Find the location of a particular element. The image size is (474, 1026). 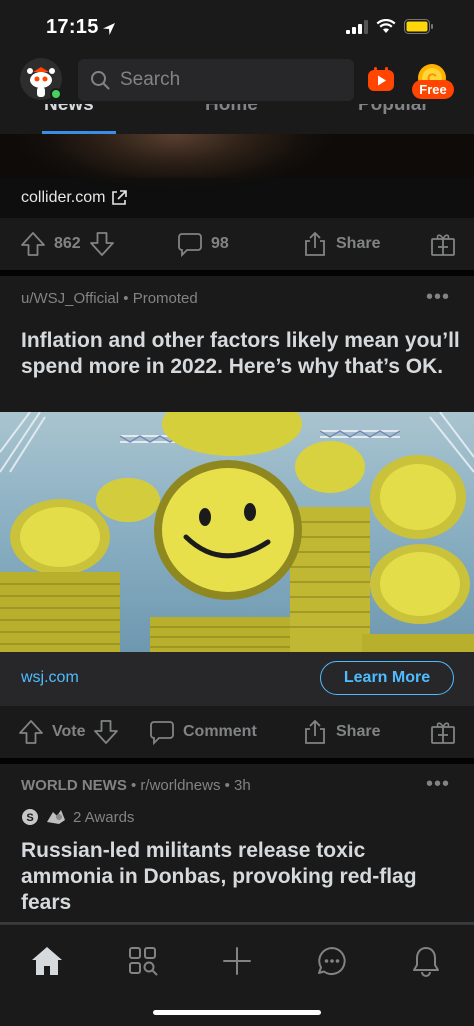

nav-home is located at coordinates (47, 961).